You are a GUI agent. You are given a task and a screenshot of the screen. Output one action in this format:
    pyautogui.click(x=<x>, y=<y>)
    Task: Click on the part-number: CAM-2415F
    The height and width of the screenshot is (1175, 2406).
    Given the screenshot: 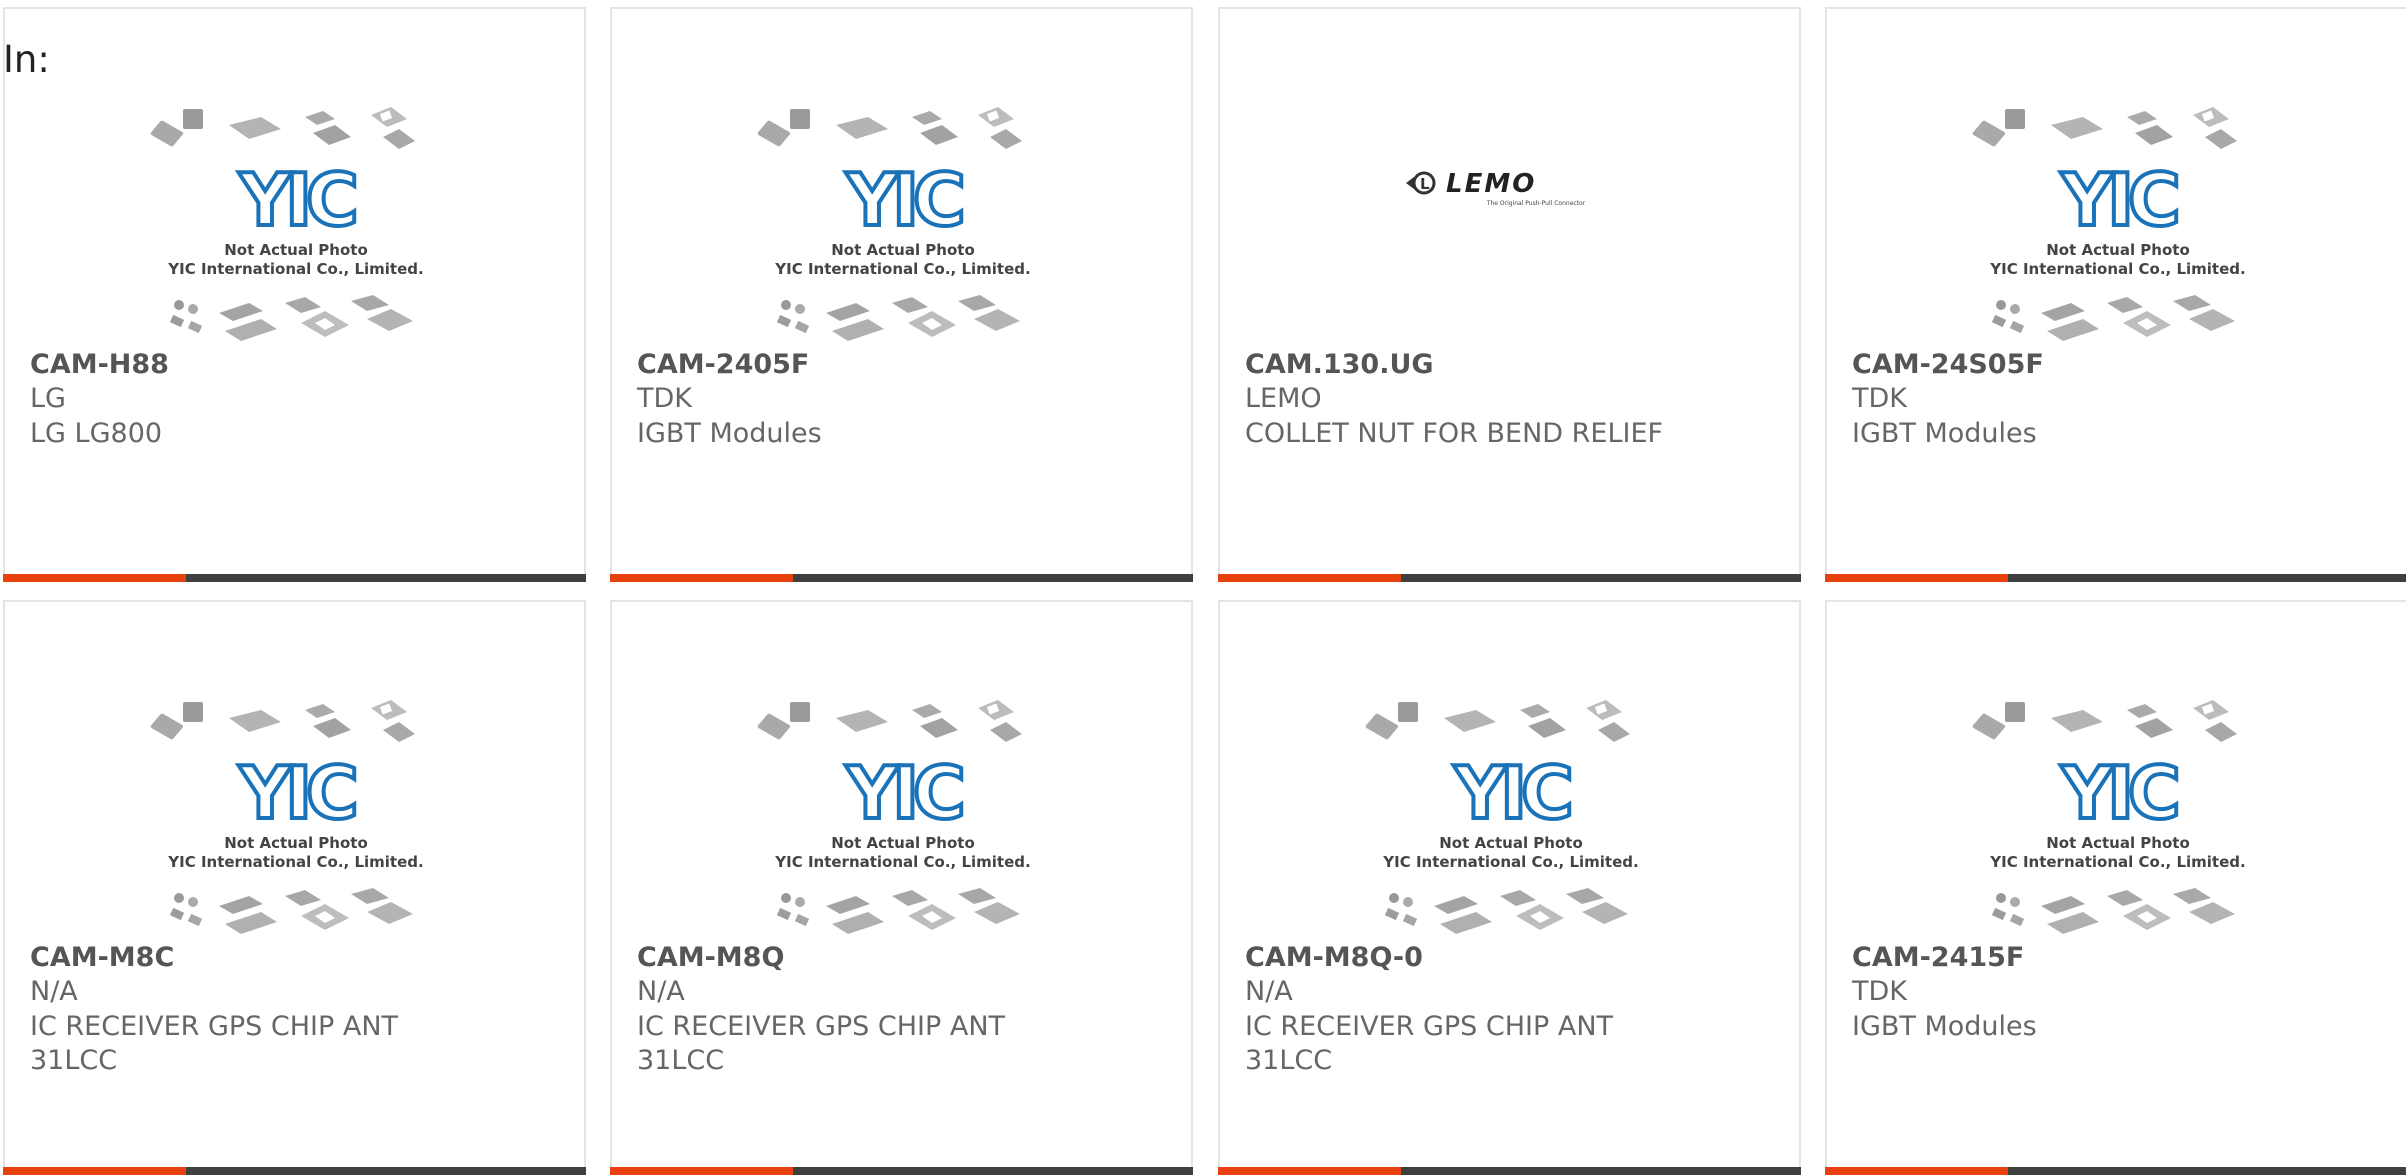 What is the action you would take?
    pyautogui.click(x=1938, y=957)
    